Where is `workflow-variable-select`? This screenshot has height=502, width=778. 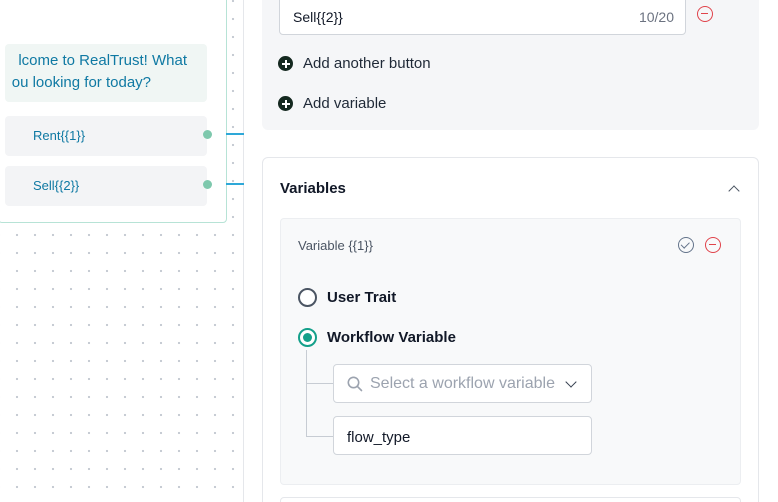 workflow-variable-select is located at coordinates (462, 383).